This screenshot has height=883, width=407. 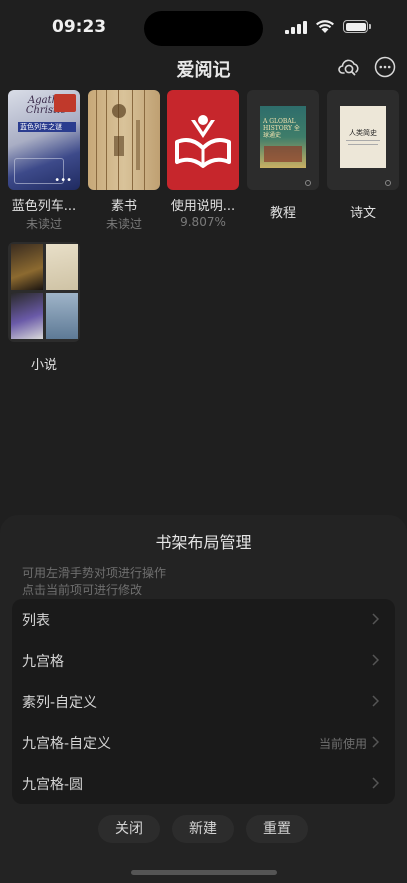 I want to click on book-item: 使用说明... 9.807%, so click(x=203, y=159).